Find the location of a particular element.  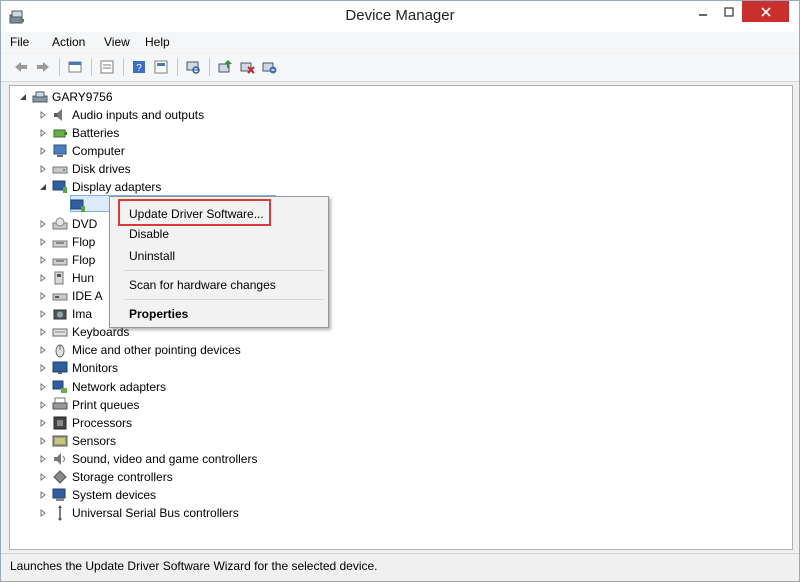

tree-category: Network adapters is located at coordinates (102, 387).